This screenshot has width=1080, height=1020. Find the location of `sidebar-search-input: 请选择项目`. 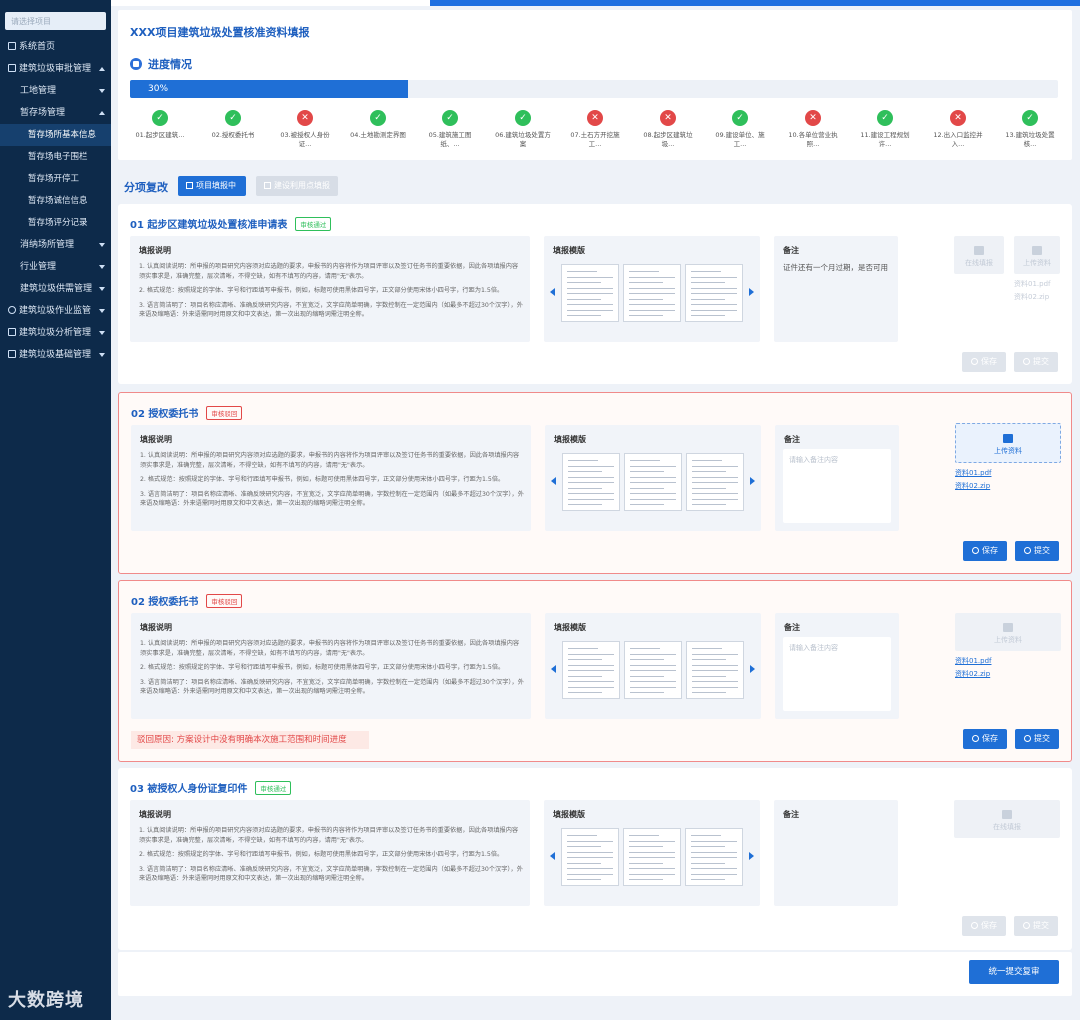

sidebar-search-input: 请选择项目 is located at coordinates (55, 21).